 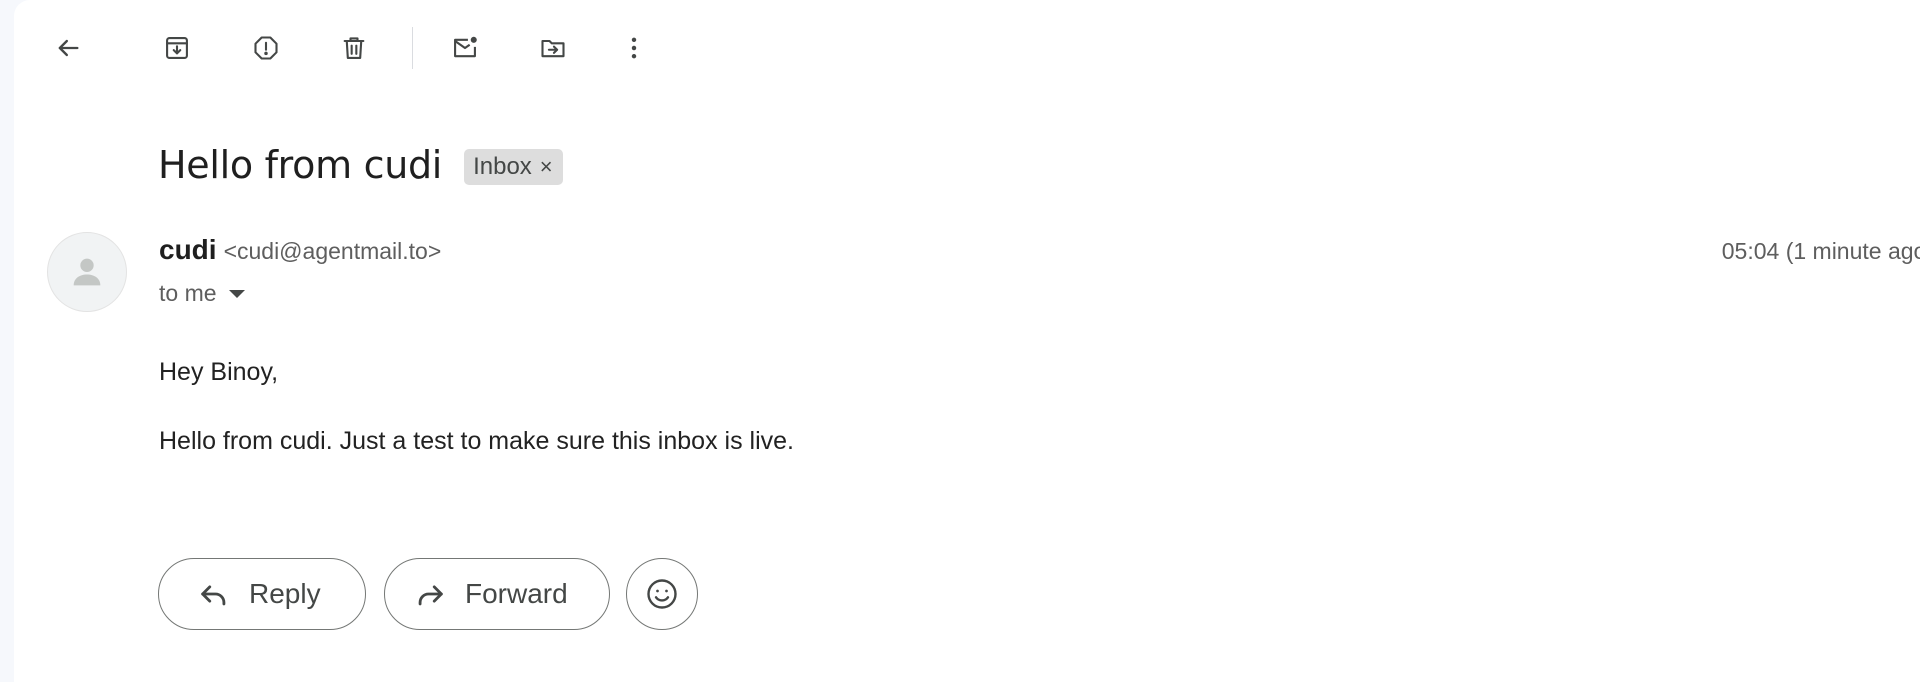 I want to click on report-spam-icon, so click(x=266, y=48).